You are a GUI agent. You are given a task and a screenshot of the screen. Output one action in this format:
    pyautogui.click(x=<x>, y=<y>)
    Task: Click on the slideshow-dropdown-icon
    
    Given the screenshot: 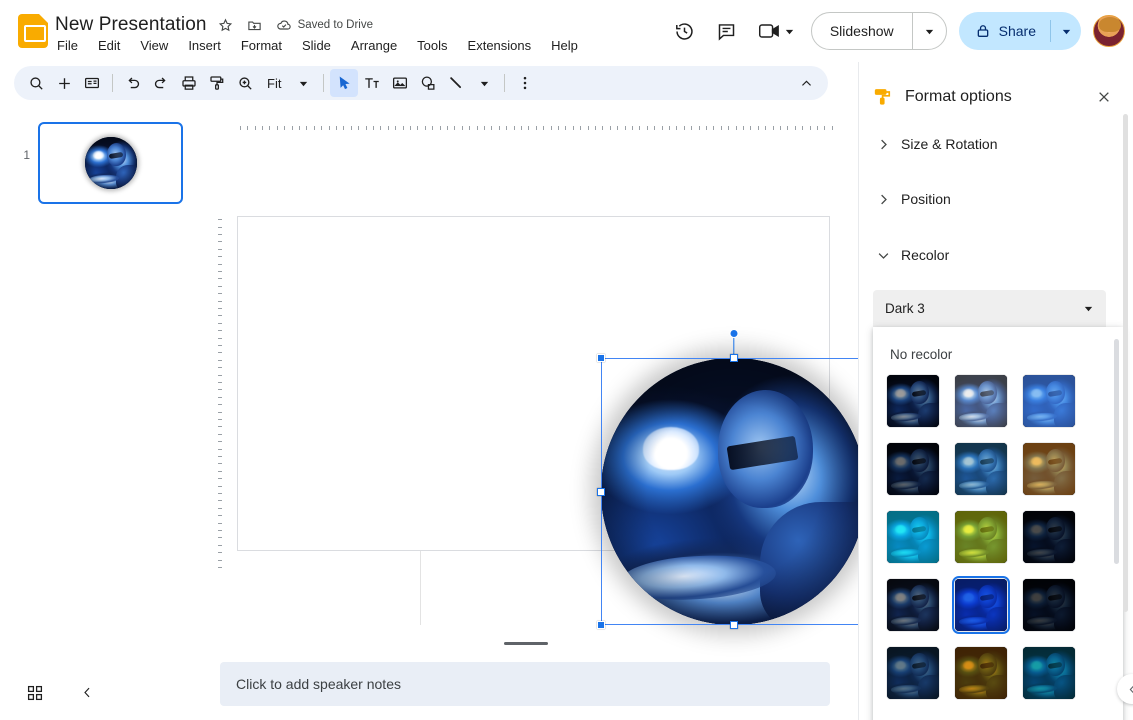 What is the action you would take?
    pyautogui.click(x=929, y=31)
    